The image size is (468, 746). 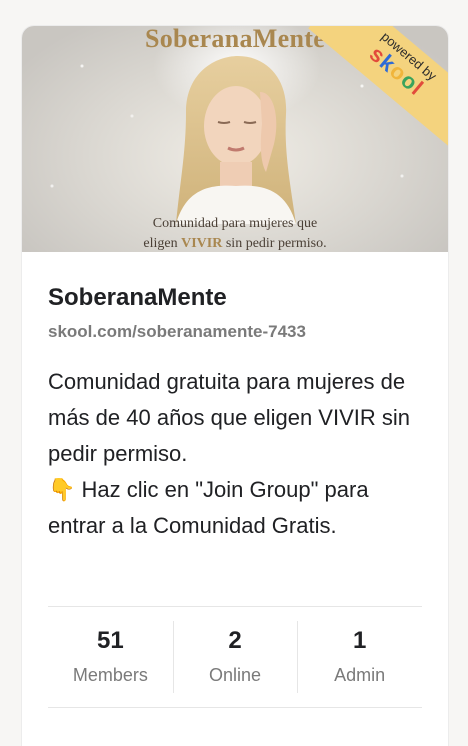 What do you see at coordinates (235, 223) in the screenshot?
I see `banner-caption-line1: Comunidad para mujeres que` at bounding box center [235, 223].